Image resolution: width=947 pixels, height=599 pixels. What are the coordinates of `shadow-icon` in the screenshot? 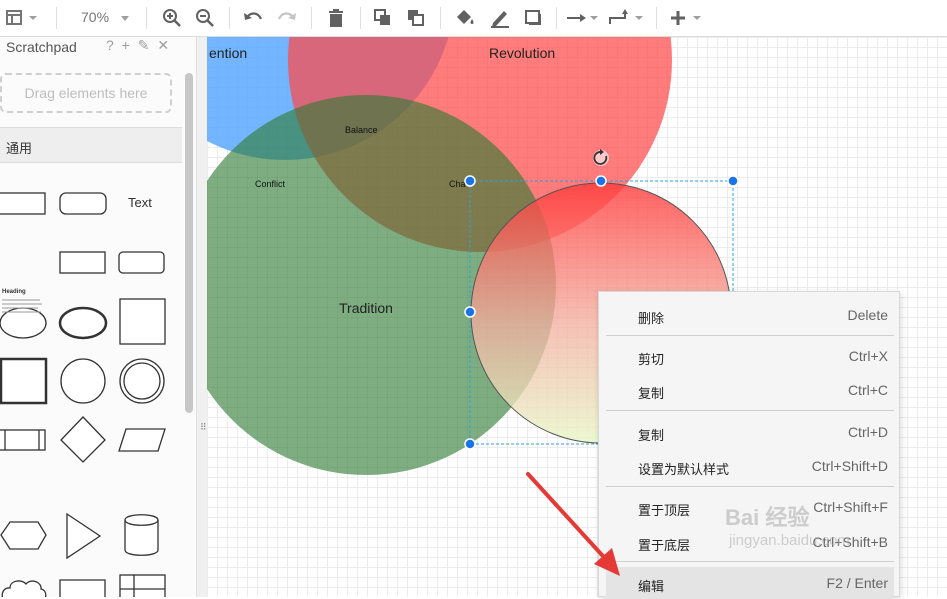 It's located at (534, 18).